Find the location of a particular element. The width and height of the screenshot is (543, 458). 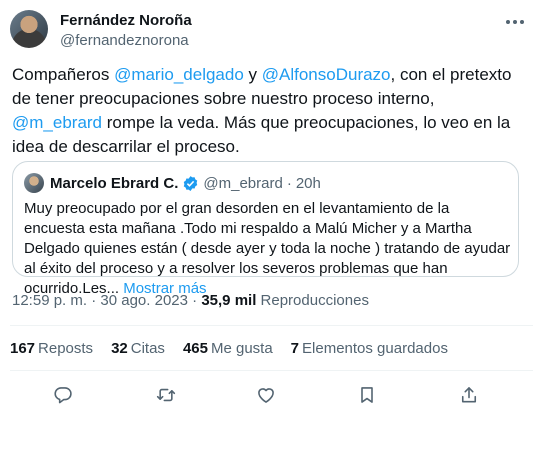

tweet-text-part: y is located at coordinates (252, 74).